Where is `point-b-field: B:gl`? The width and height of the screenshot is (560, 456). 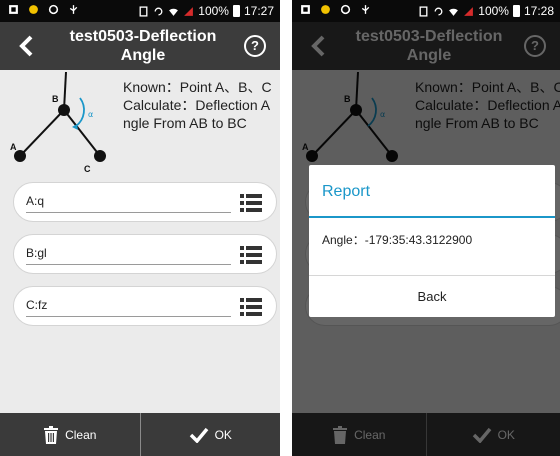 point-b-field: B:gl is located at coordinates (145, 254).